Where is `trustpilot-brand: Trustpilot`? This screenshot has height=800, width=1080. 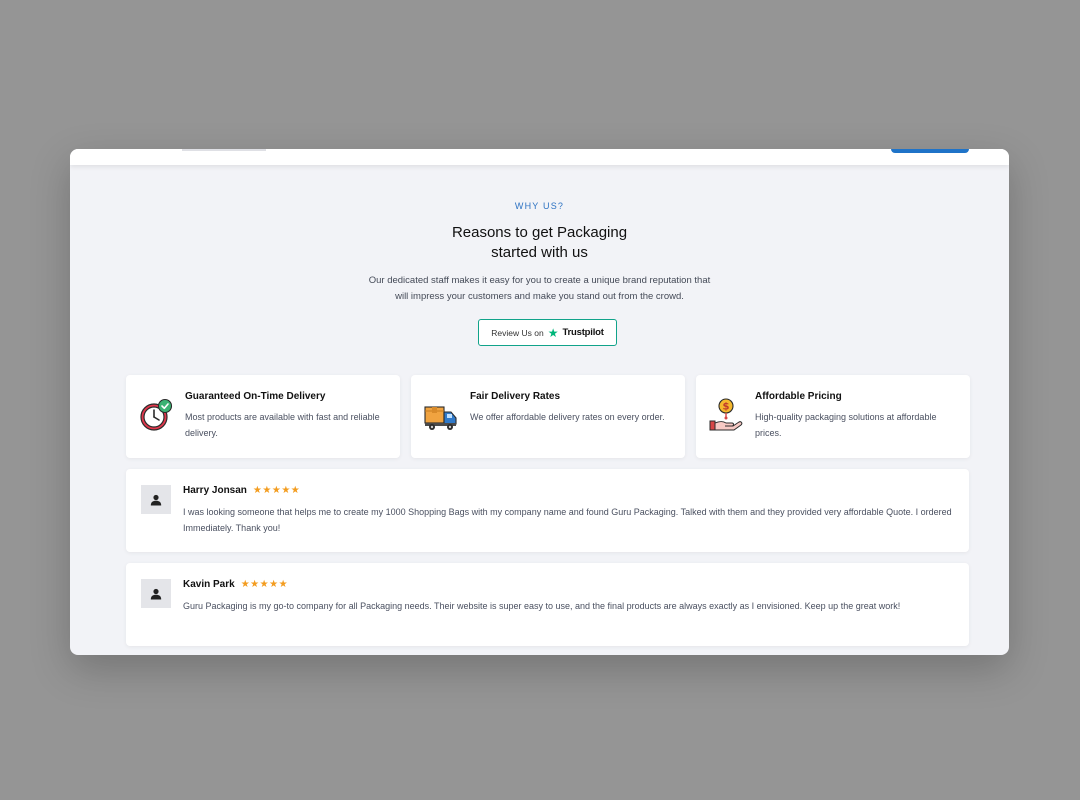 trustpilot-brand: Trustpilot is located at coordinates (583, 332).